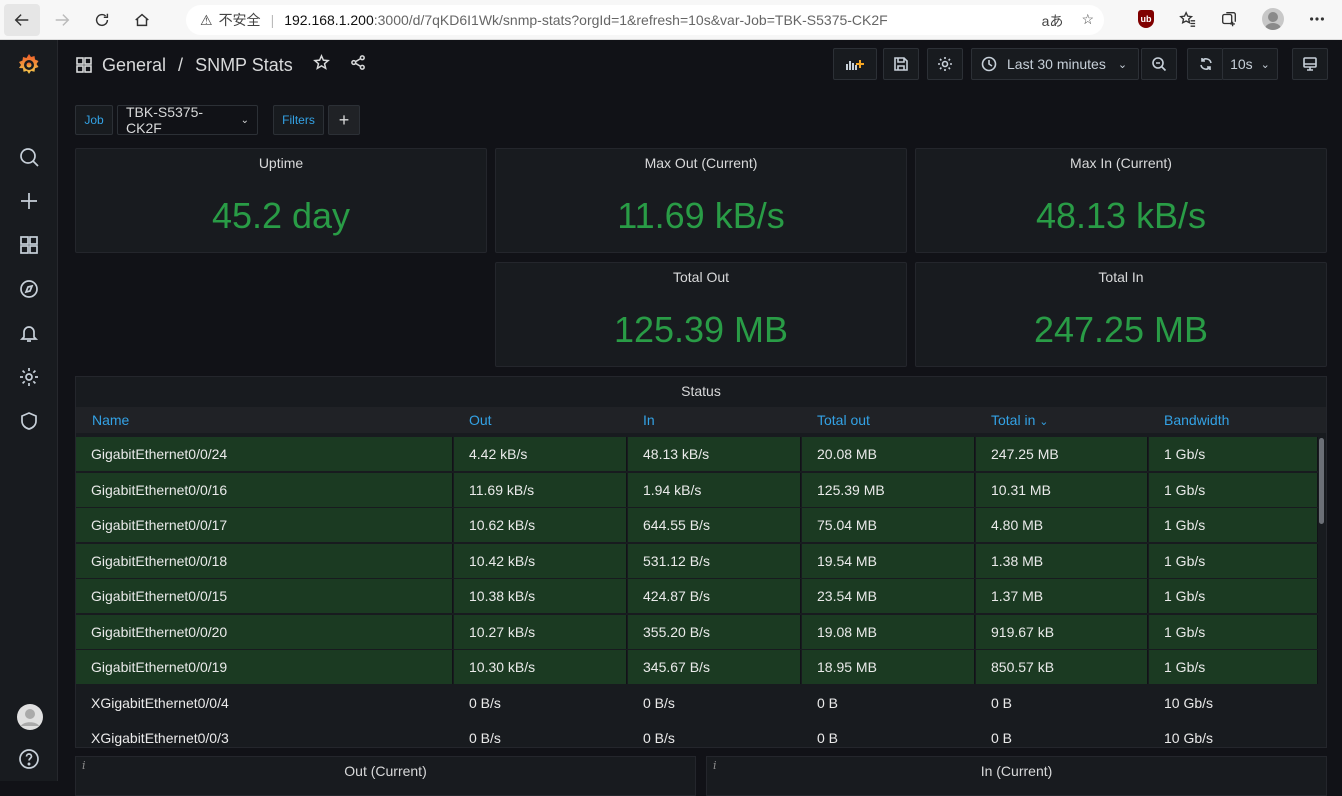  What do you see at coordinates (29, 759) in the screenshot?
I see `help-icon` at bounding box center [29, 759].